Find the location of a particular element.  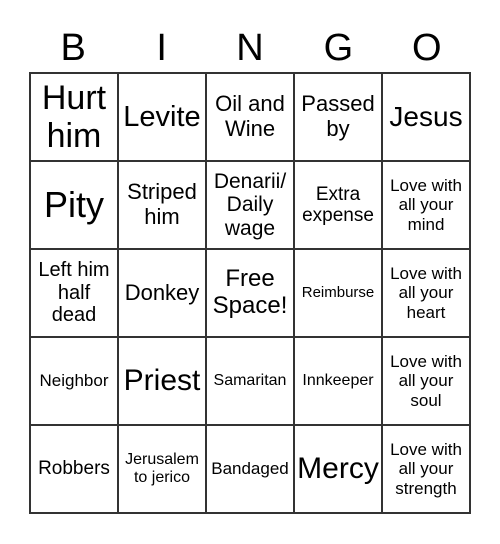

bingo-header: B I N G O is located at coordinates (250, 48).